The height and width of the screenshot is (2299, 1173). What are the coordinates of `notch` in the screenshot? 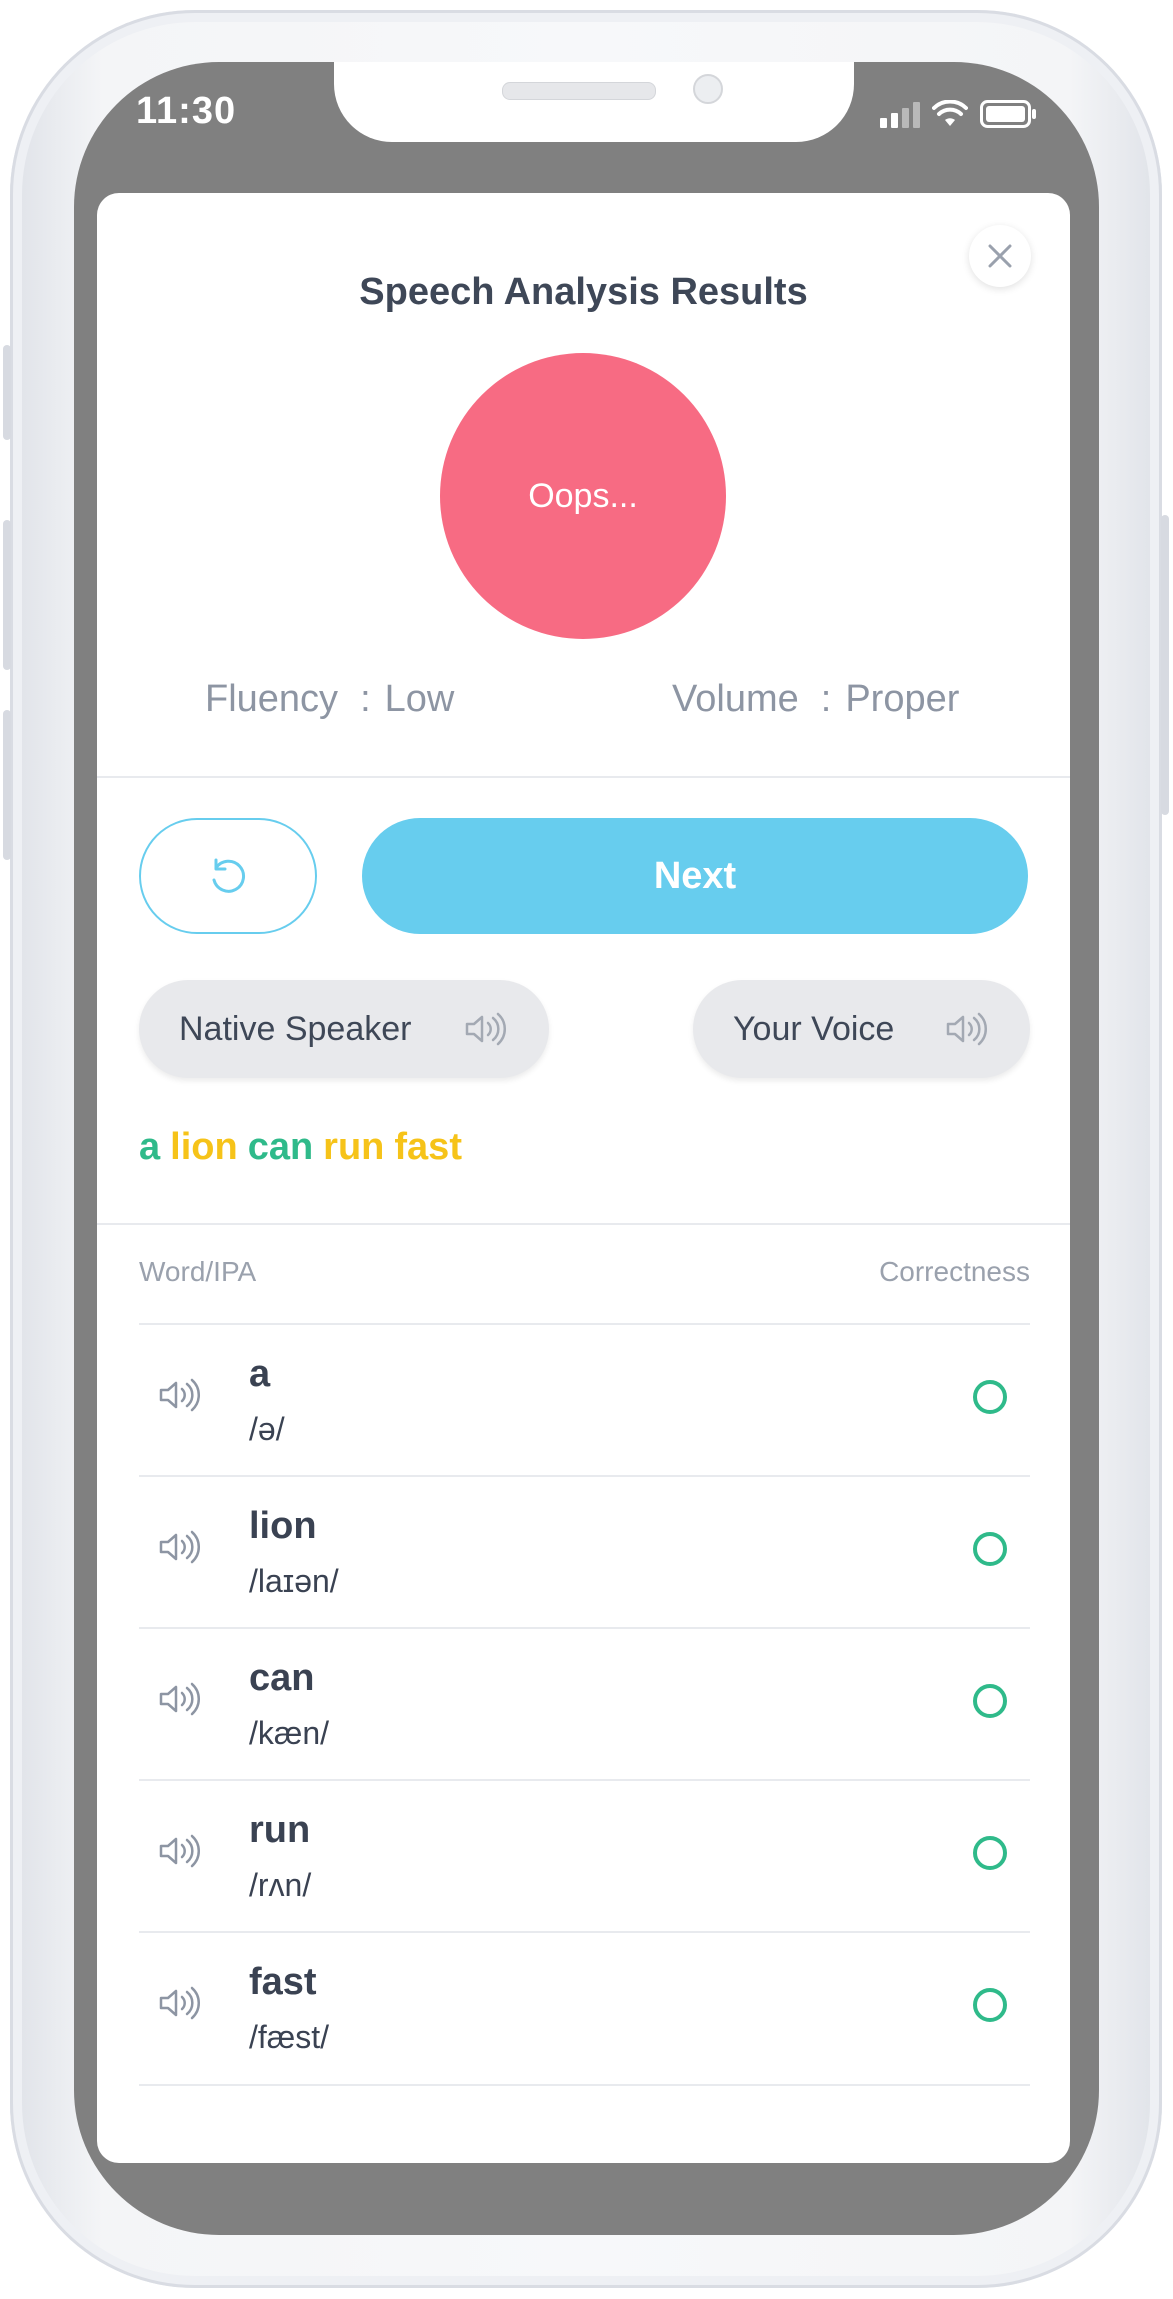 It's located at (594, 102).